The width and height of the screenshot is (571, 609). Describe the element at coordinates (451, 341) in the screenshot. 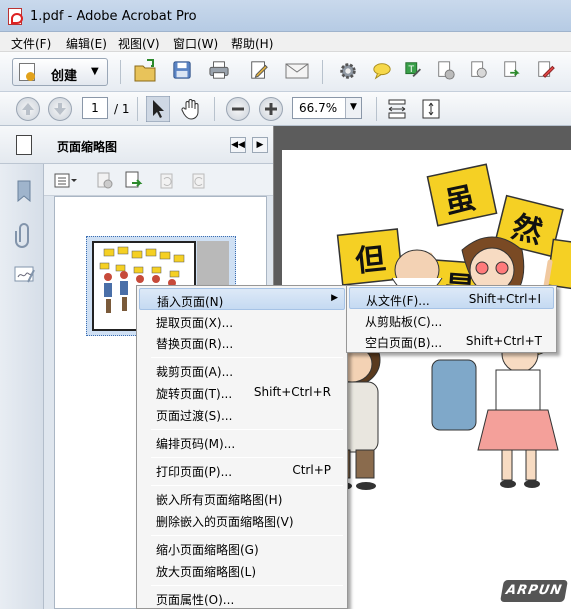

I see `submenu-item-blank-page: 空白页面(B)... Shift+Ctrl+T` at that location.